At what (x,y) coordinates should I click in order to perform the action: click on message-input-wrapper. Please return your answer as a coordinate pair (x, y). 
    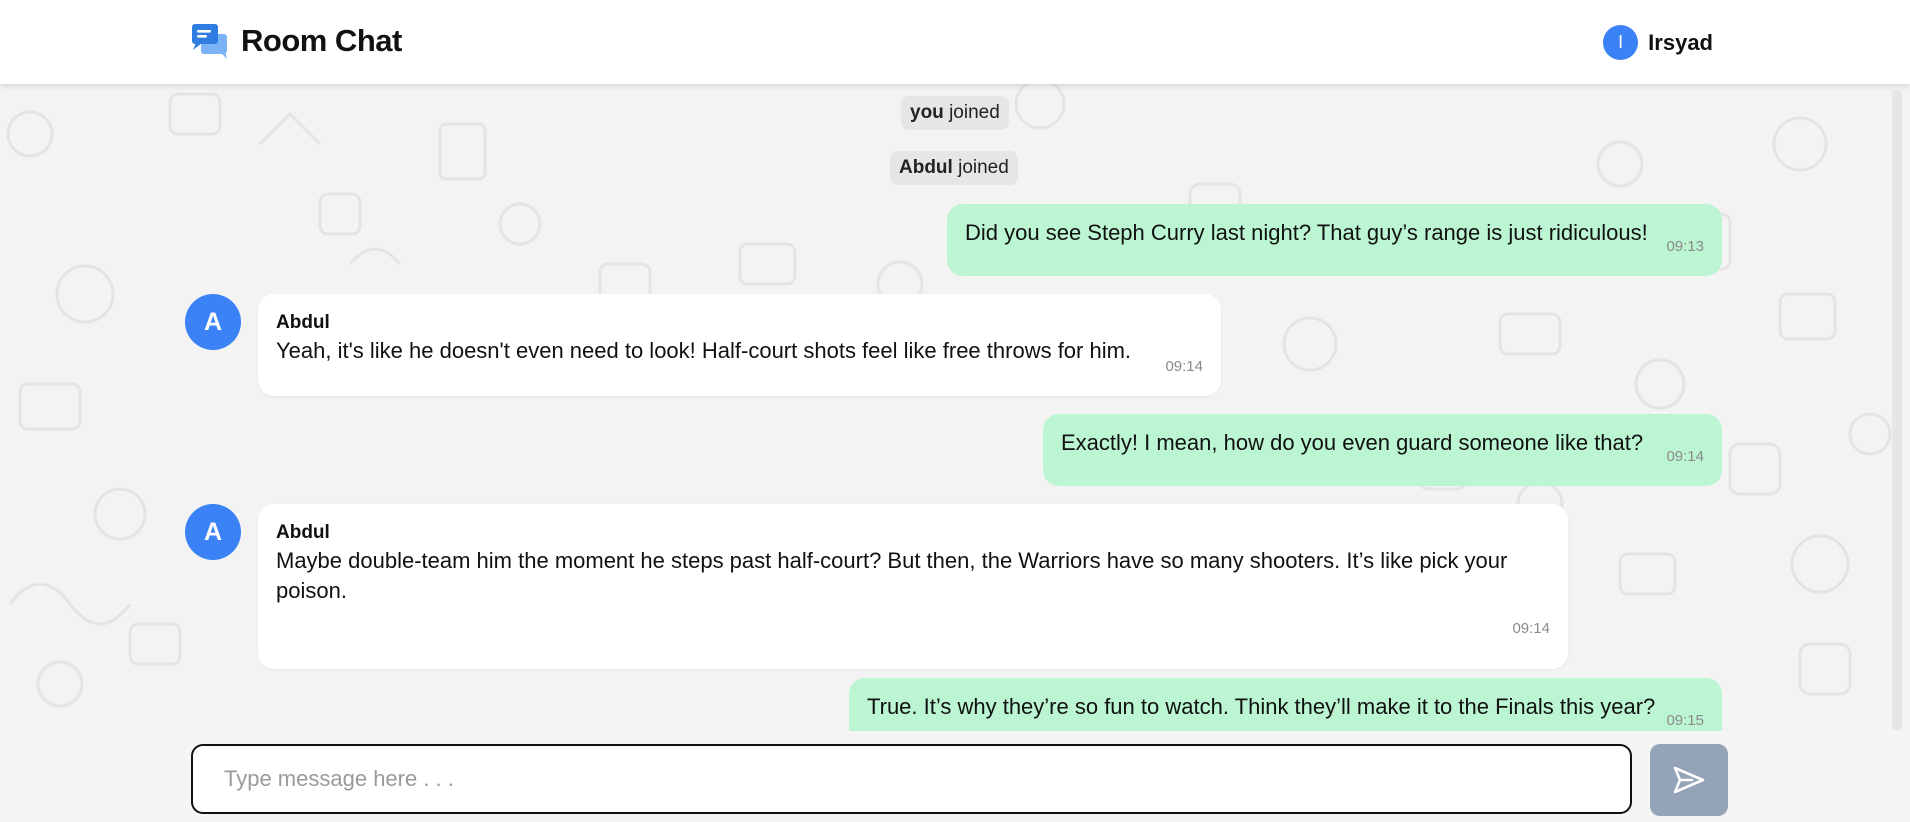
    Looking at the image, I should click on (911, 779).